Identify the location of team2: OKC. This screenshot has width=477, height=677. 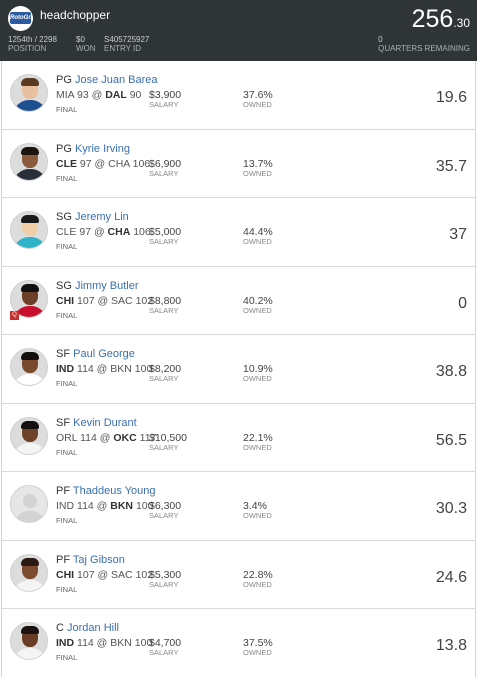
(125, 437).